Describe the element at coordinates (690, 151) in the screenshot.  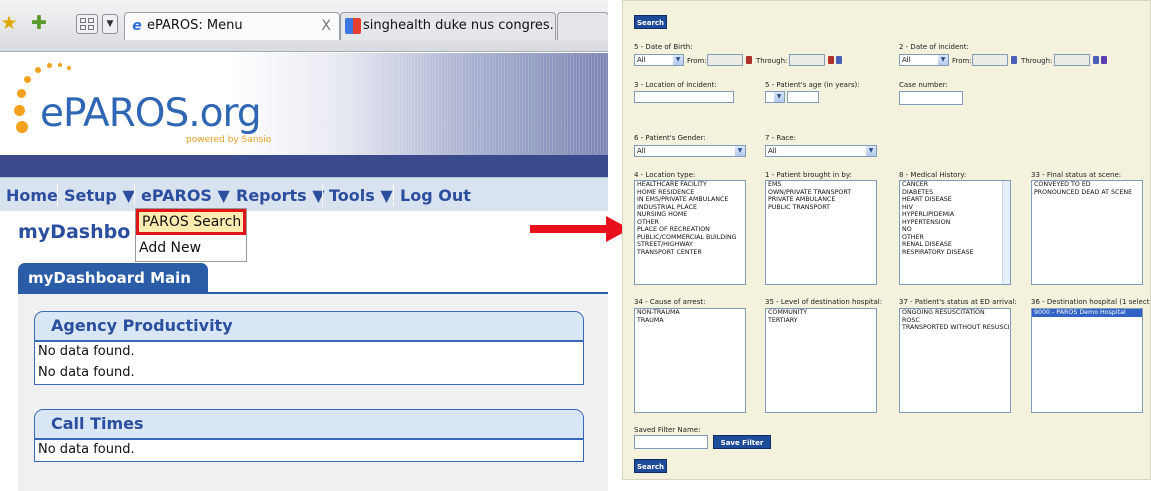
I see `gender-select: All ▼` at that location.